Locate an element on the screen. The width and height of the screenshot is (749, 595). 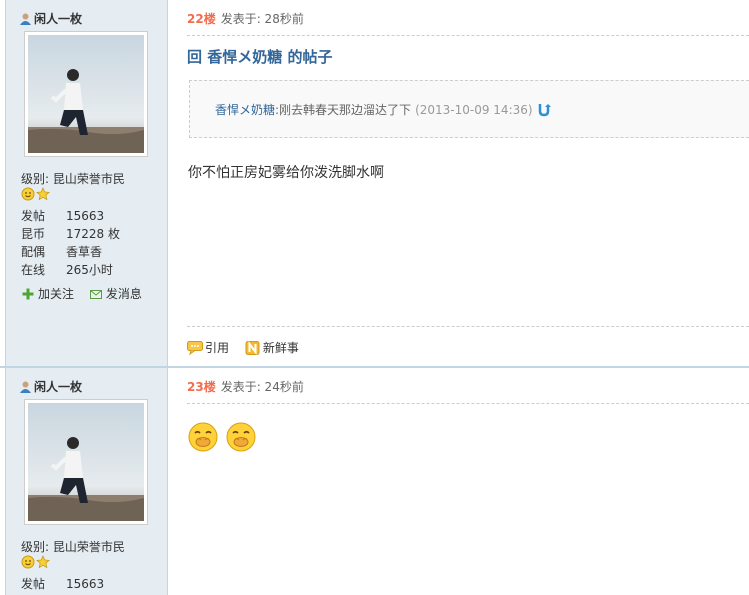
quote-author-link: 香悍メ奶糖 is located at coordinates (245, 110).